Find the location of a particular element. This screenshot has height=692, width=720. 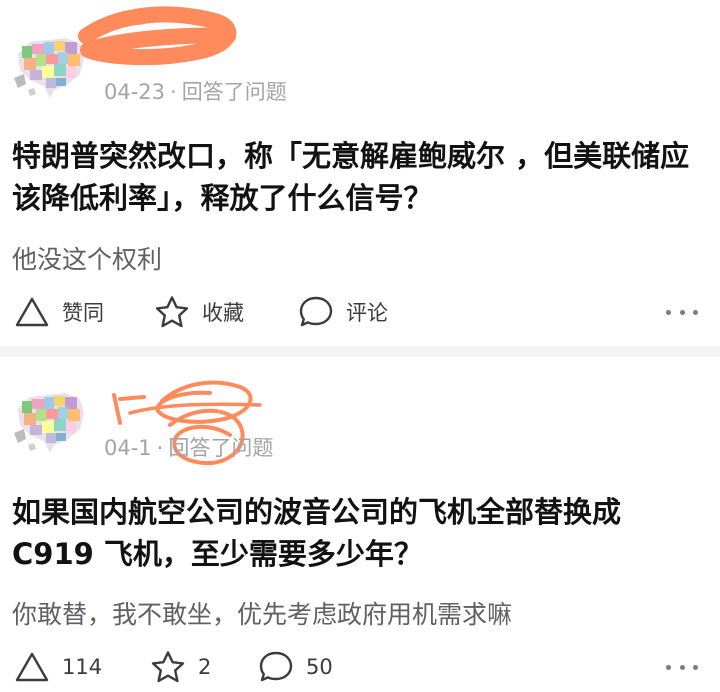

favorite-button: 2 is located at coordinates (180, 667).